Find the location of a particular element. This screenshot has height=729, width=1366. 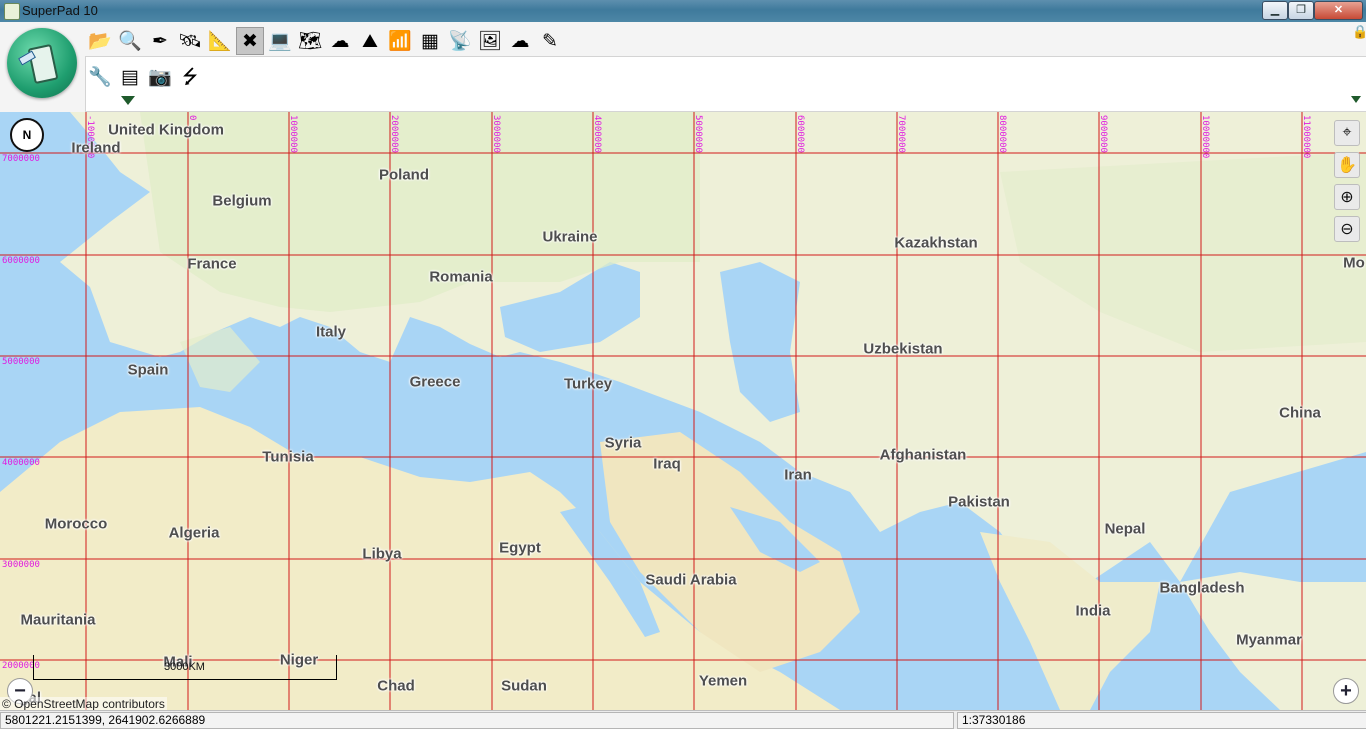

laptop-icon: 💻 is located at coordinates (280, 41).